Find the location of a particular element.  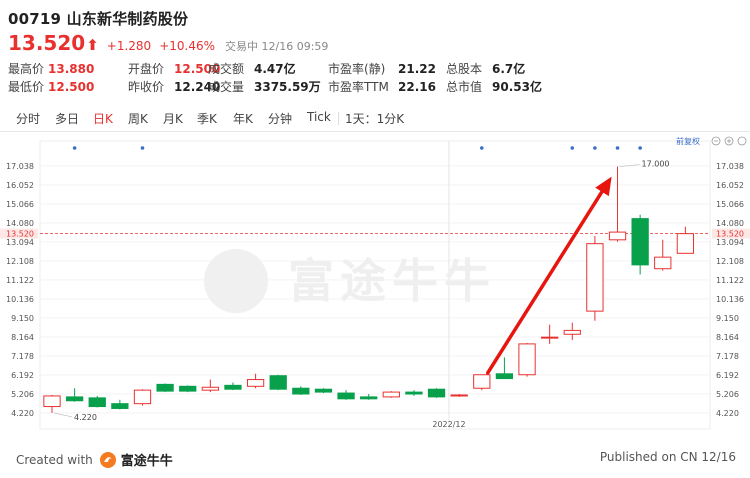

futu-logo-icon is located at coordinates (107, 459).